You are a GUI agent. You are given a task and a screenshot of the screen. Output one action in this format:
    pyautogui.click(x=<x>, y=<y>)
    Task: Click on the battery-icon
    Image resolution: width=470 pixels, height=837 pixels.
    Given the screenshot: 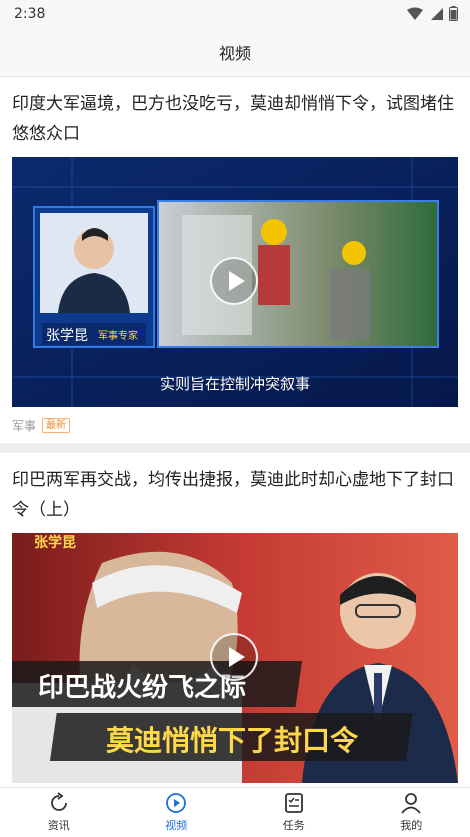 What is the action you would take?
    pyautogui.click(x=453, y=13)
    